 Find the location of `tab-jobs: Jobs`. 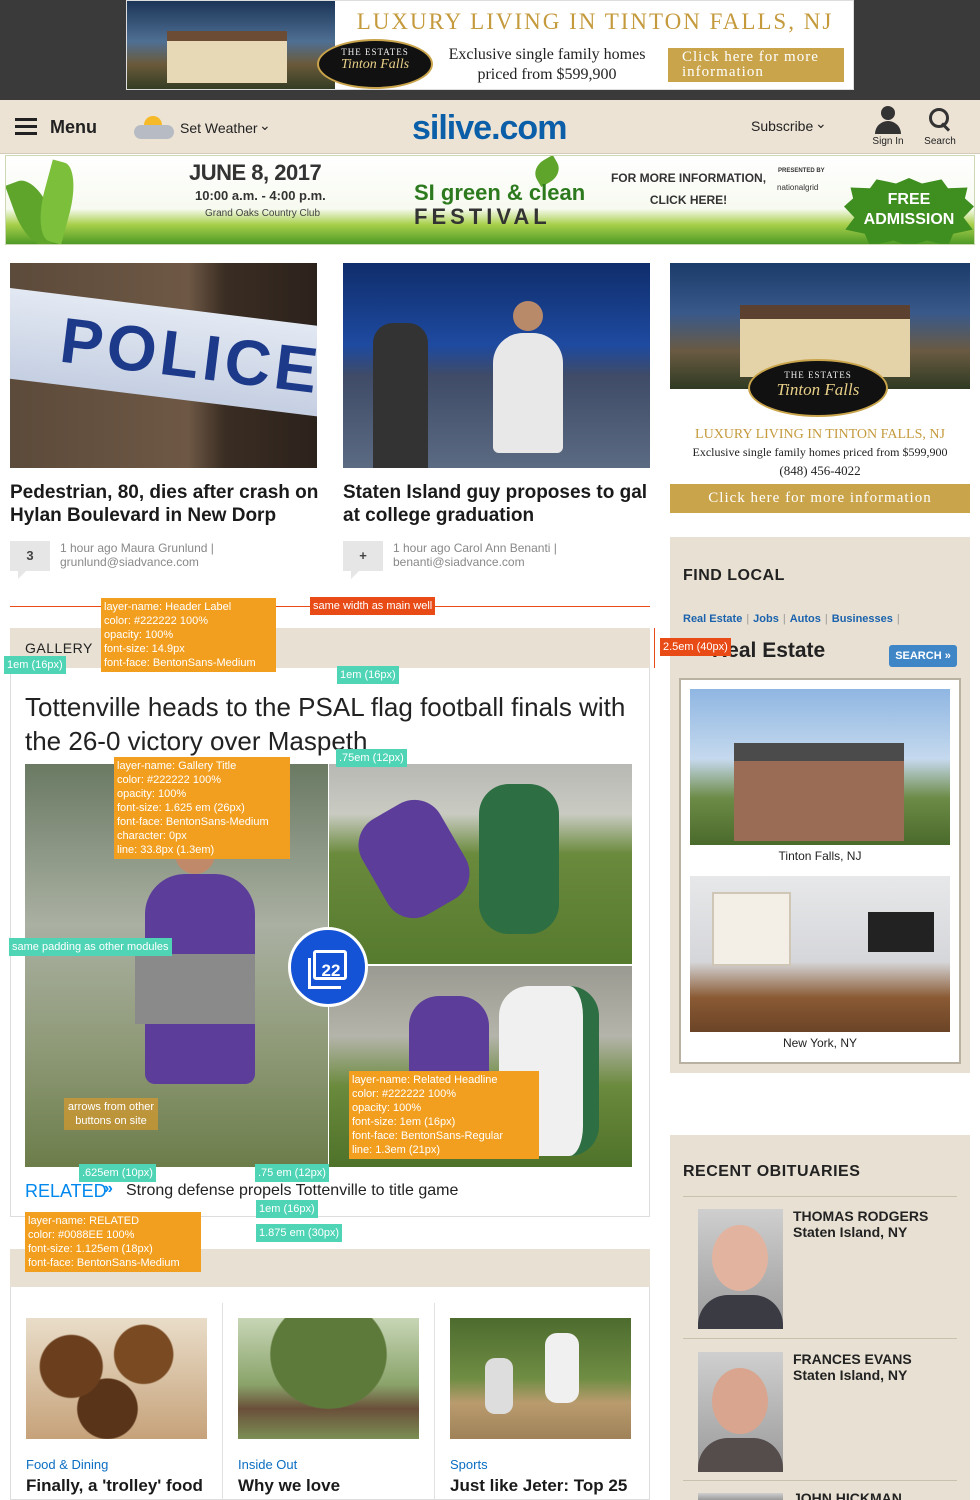

tab-jobs: Jobs is located at coordinates (766, 619).